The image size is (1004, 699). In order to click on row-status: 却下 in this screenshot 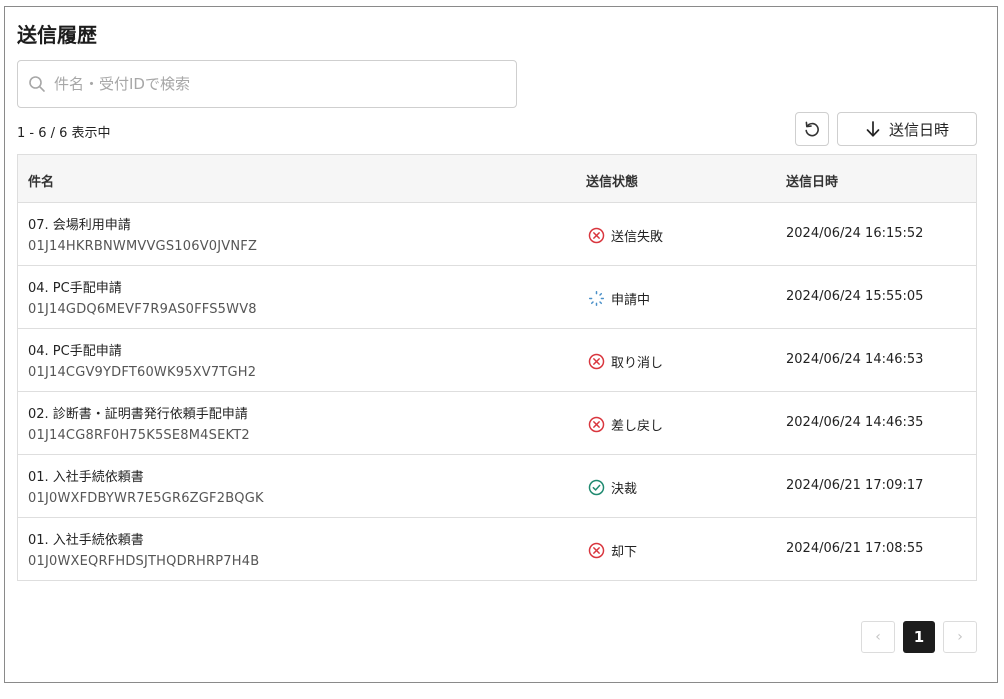, I will do `click(612, 550)`.